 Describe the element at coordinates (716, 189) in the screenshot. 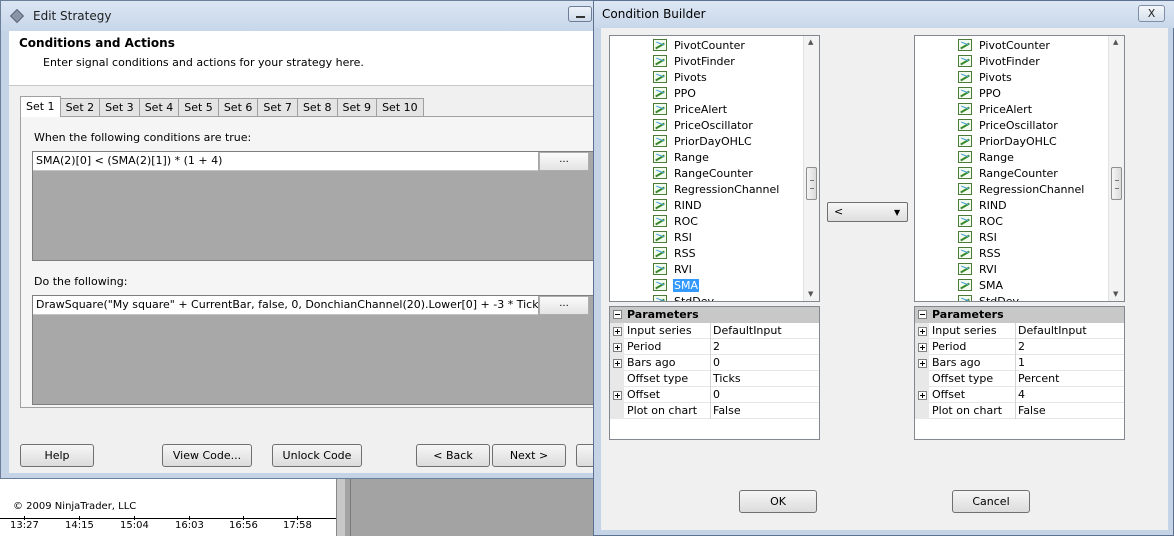

I see `indicator-item: RegressionChannel` at that location.